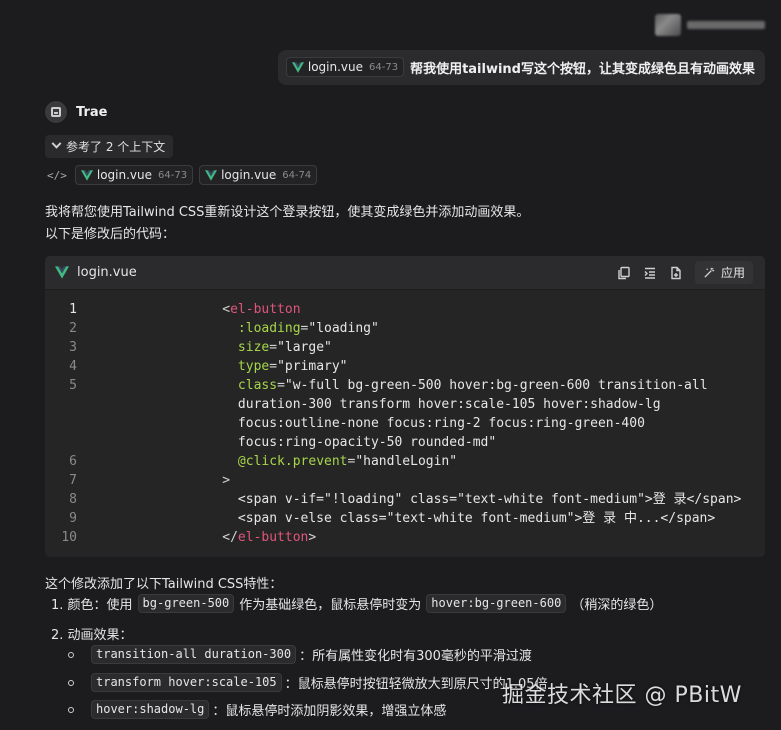 The image size is (781, 730). I want to click on list-item-text: （稍深的绿色）, so click(617, 605).